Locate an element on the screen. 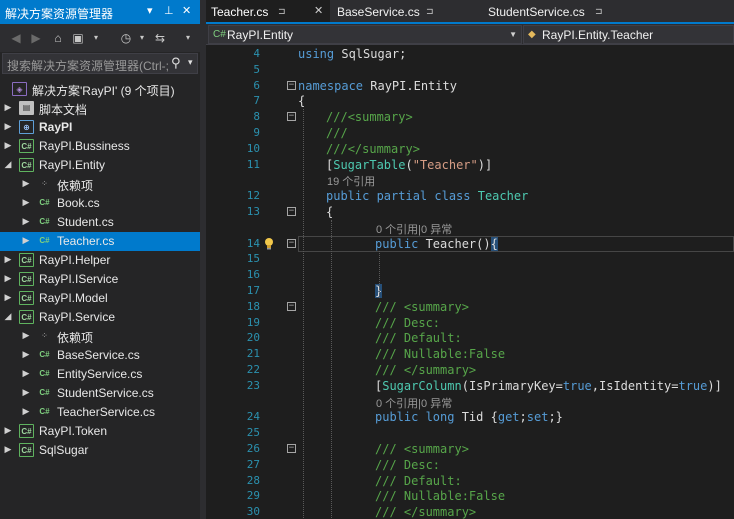 The height and width of the screenshot is (519, 734). type-dropdown: ◆ RayPI.Entity.Teacher is located at coordinates (628, 34).